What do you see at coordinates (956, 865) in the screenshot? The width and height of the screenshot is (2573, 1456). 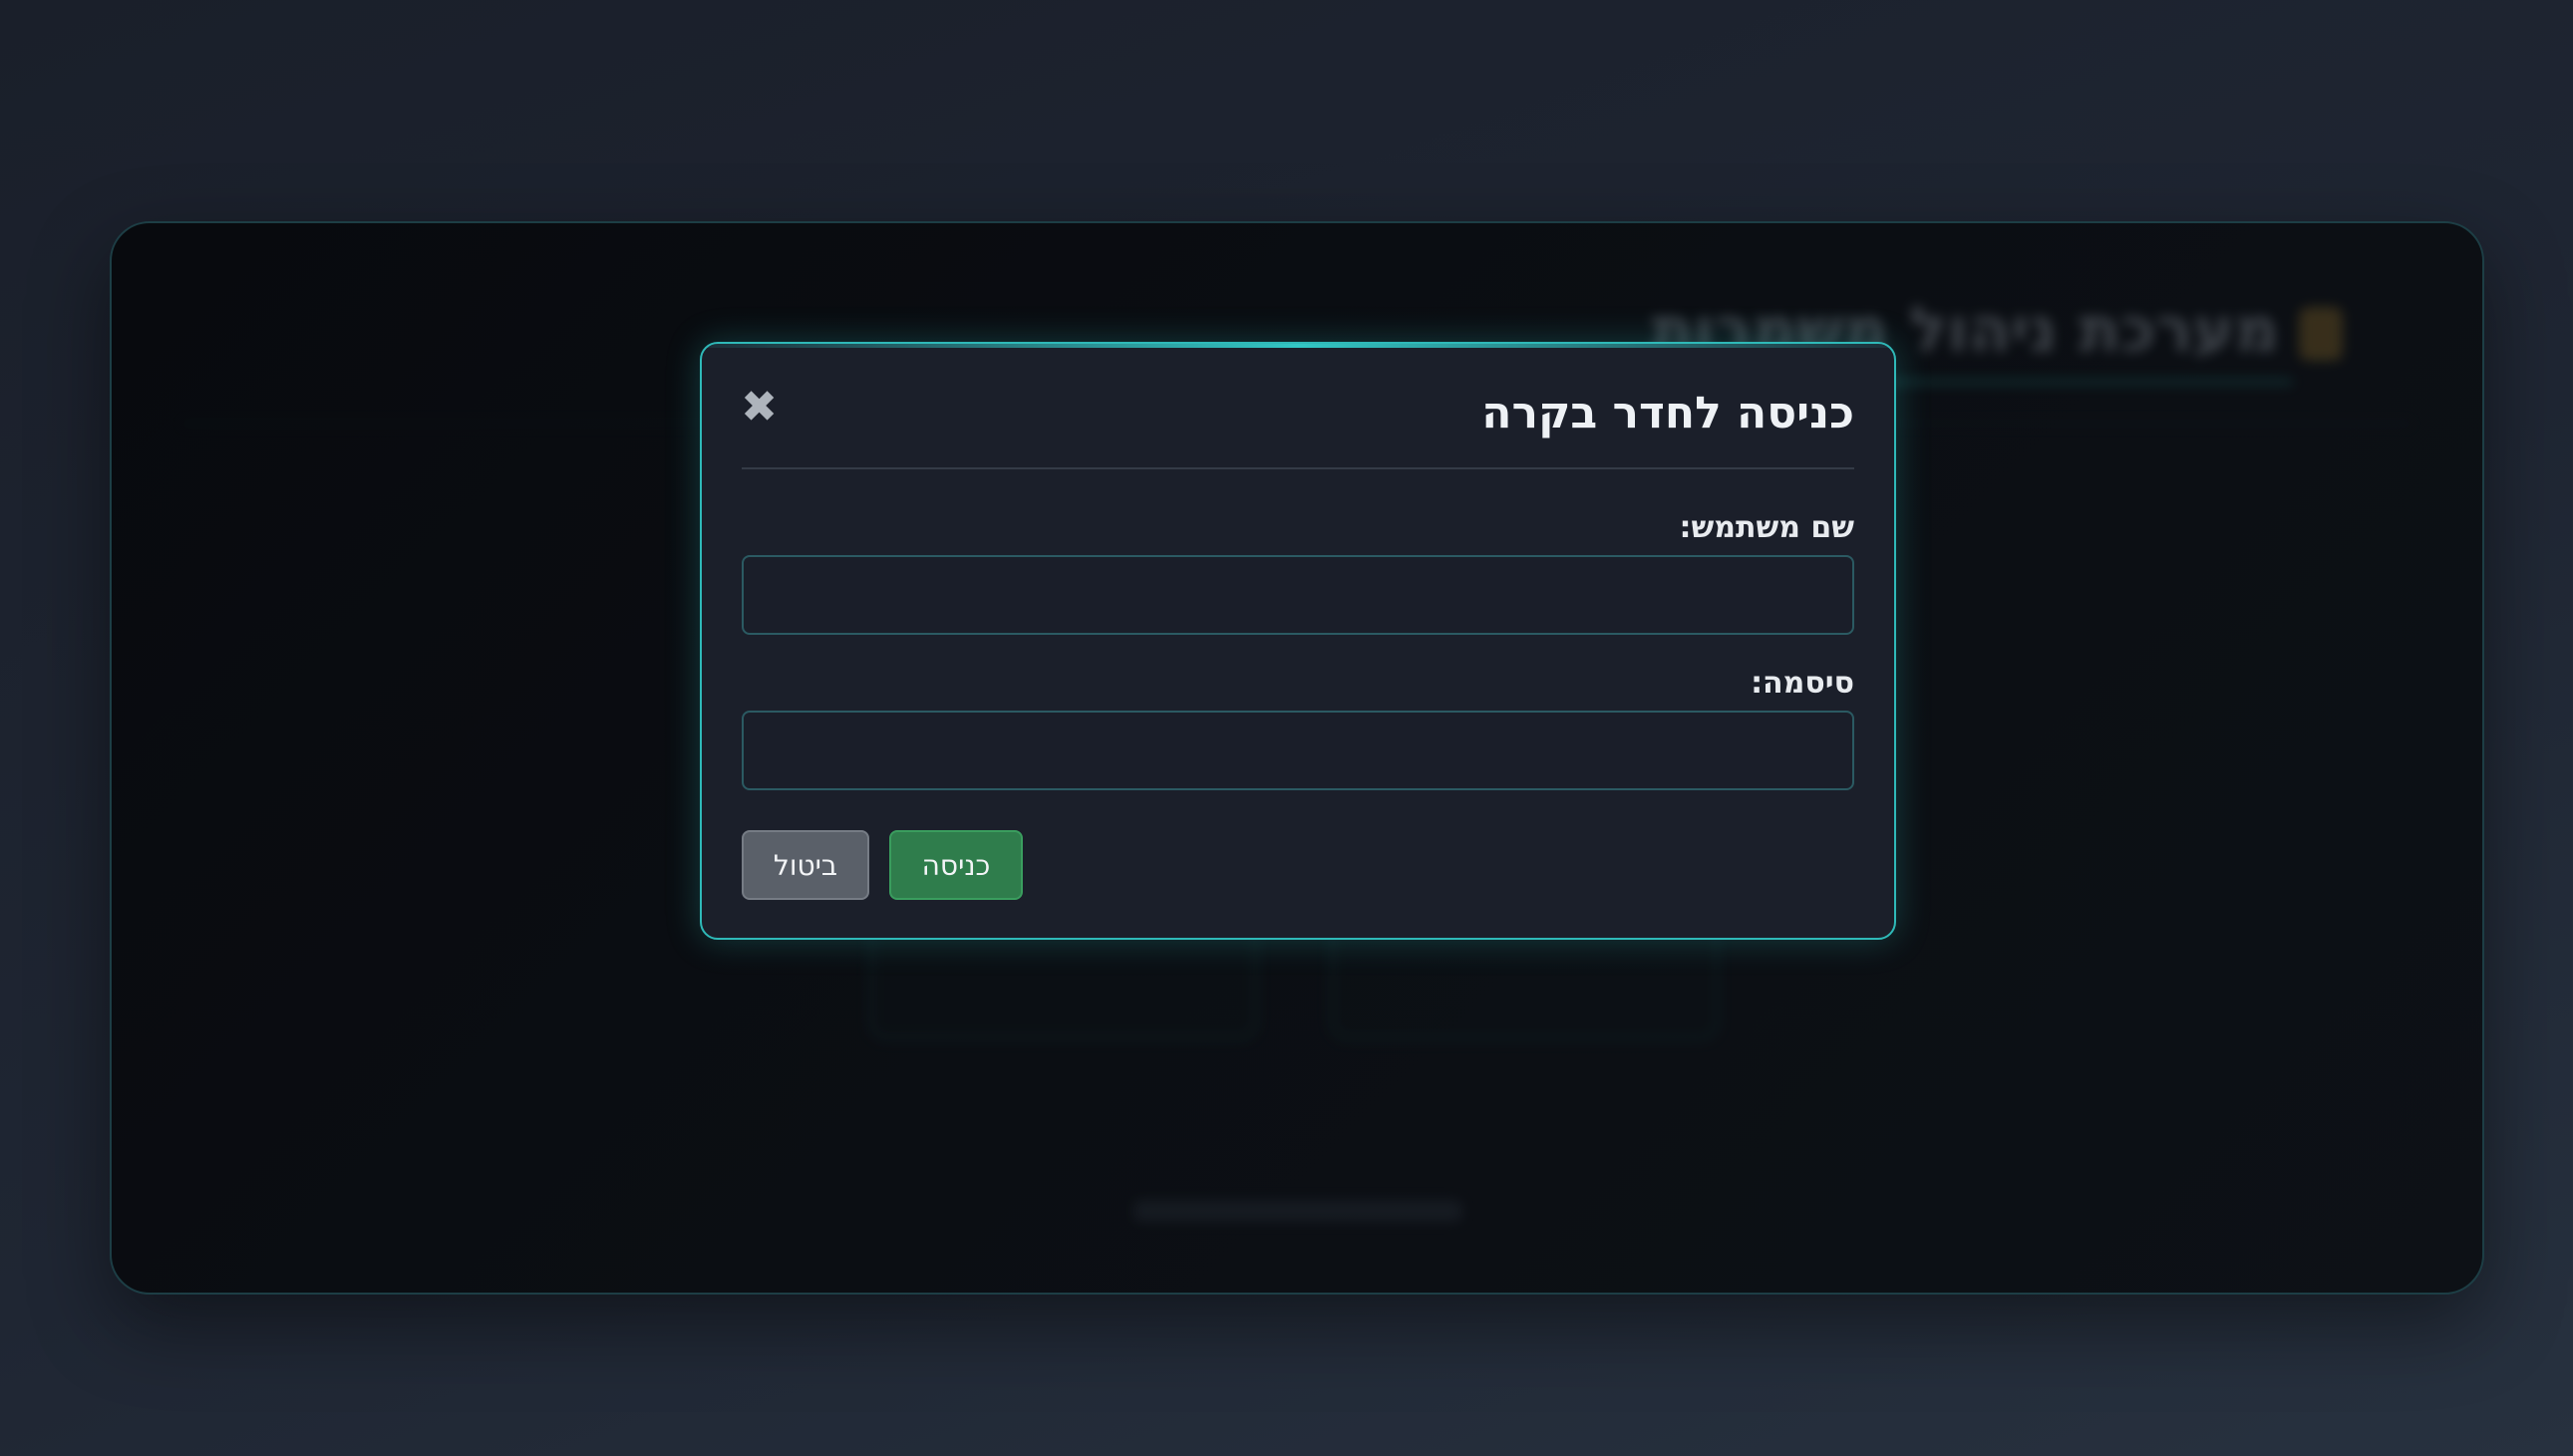 I see `enter-button: כניסה` at bounding box center [956, 865].